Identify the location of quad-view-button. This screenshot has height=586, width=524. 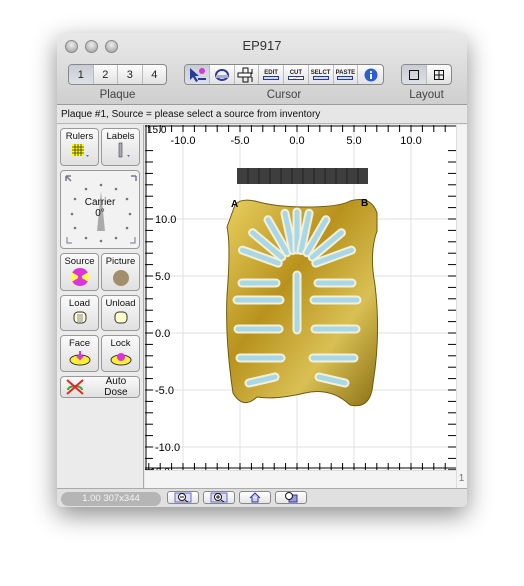
(439, 74).